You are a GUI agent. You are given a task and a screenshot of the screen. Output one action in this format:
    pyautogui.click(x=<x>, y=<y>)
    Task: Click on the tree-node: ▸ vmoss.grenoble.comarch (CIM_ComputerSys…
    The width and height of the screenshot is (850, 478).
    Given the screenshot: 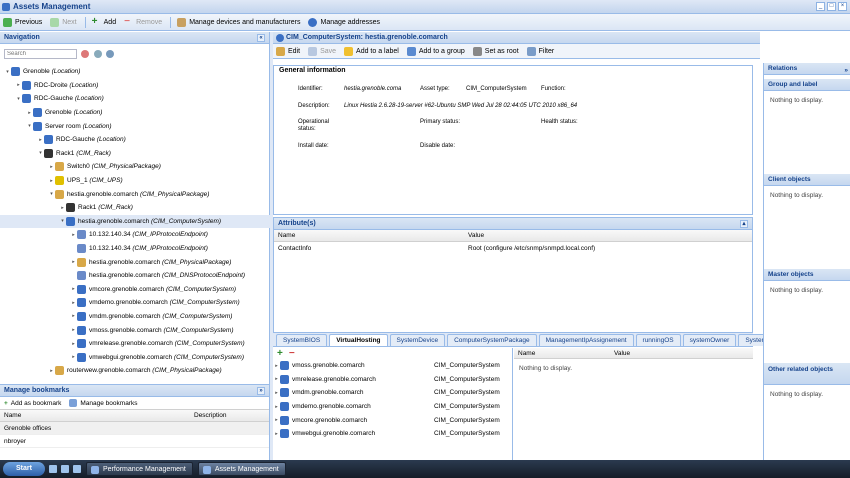 What is the action you would take?
    pyautogui.click(x=135, y=330)
    